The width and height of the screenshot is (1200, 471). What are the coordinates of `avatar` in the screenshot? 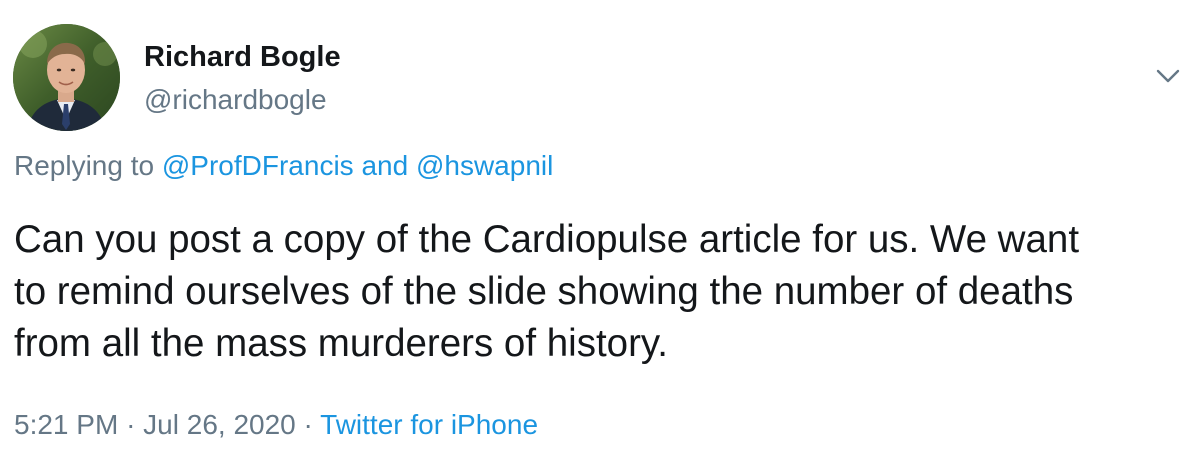 It's located at (66, 77).